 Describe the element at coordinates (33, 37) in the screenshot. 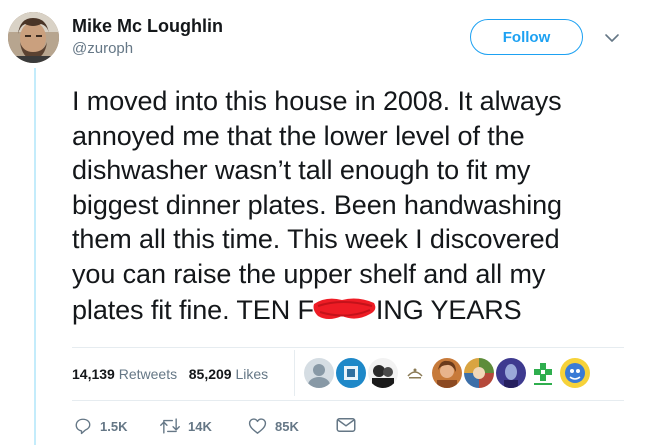

I see `author-avatar` at that location.